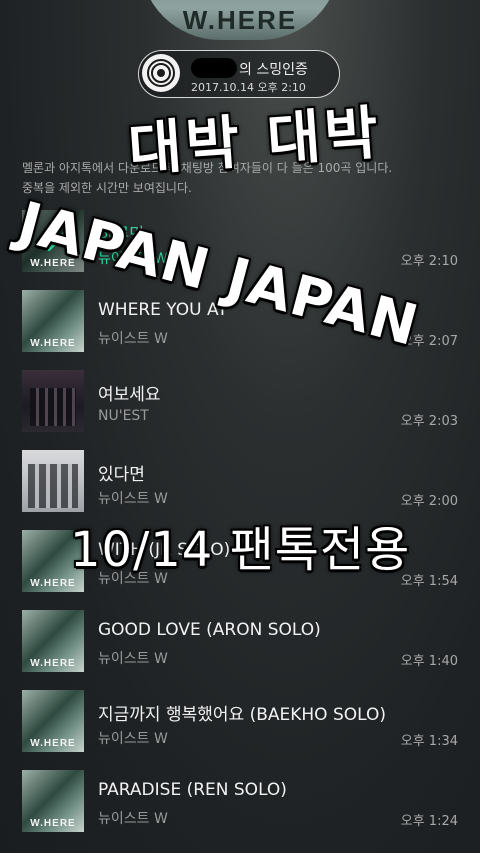 This screenshot has height=853, width=480. What do you see at coordinates (273, 70) in the screenshot?
I see `header-title-text: 의 스밍인증` at bounding box center [273, 70].